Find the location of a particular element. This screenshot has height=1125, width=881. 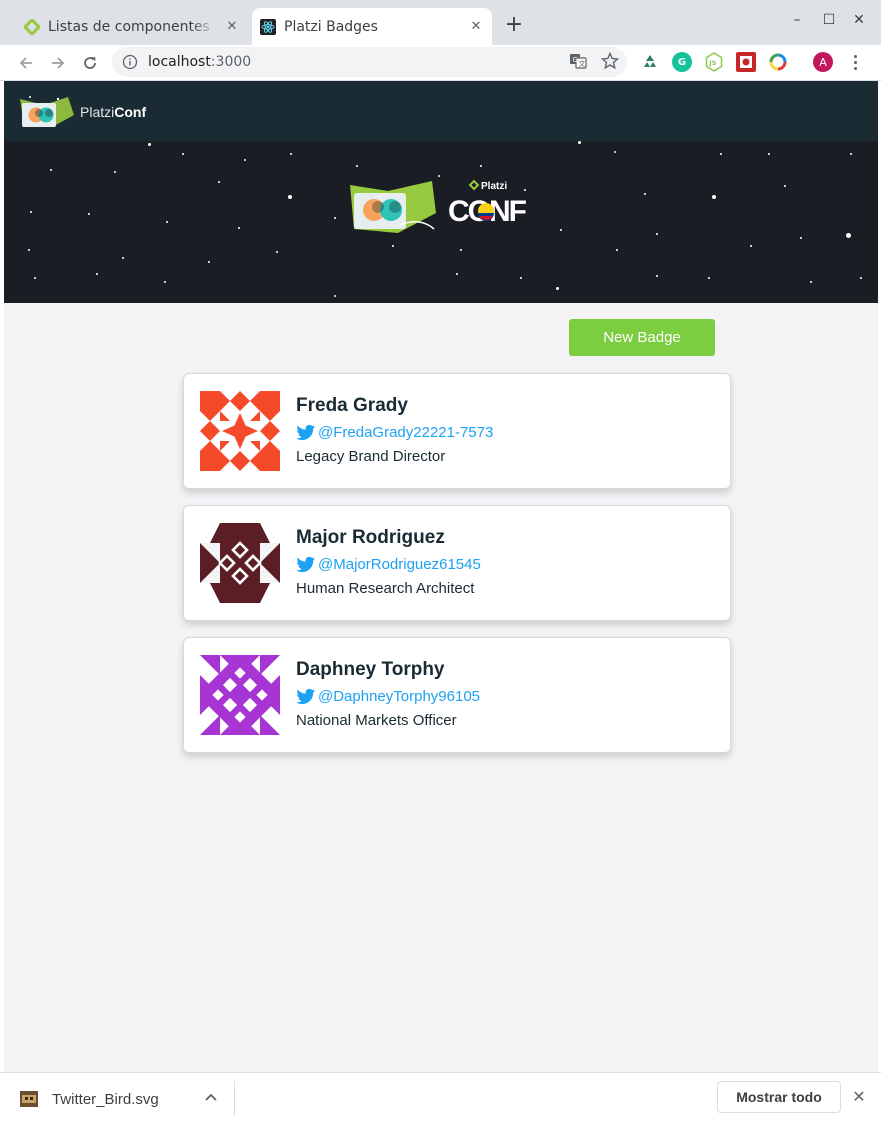

badge-twitter: @DaphneyTorphy96105 is located at coordinates (388, 697).